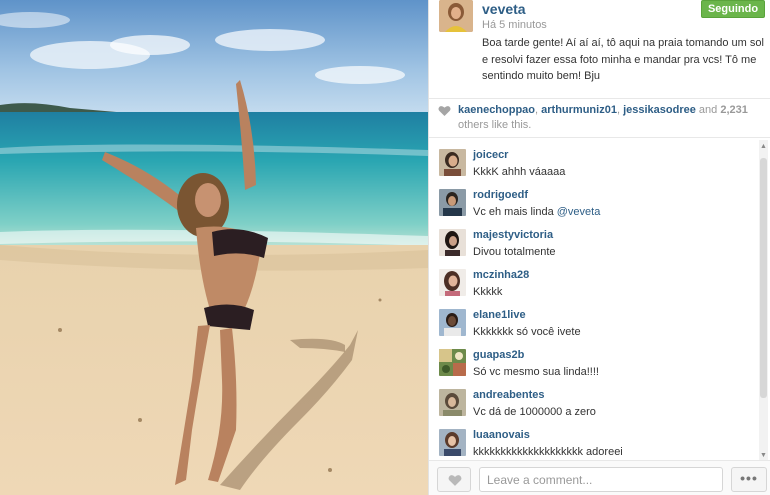 The width and height of the screenshot is (770, 495). What do you see at coordinates (594, 360) in the screenshot?
I see `comment-item: guapas2b Só vc mesmo sua linda!!!!` at bounding box center [594, 360].